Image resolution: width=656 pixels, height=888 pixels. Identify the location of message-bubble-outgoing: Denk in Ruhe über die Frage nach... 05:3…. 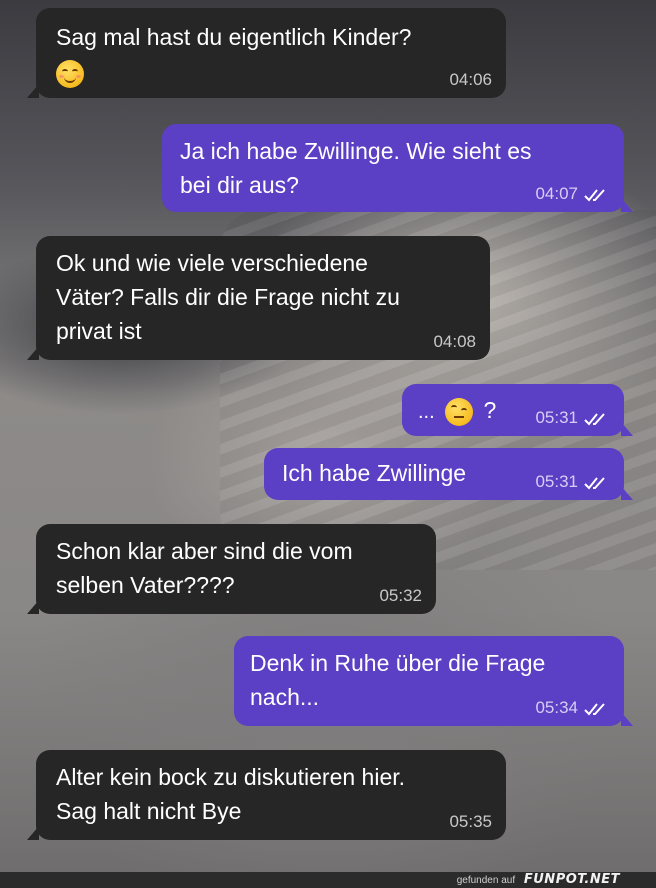
(433, 681).